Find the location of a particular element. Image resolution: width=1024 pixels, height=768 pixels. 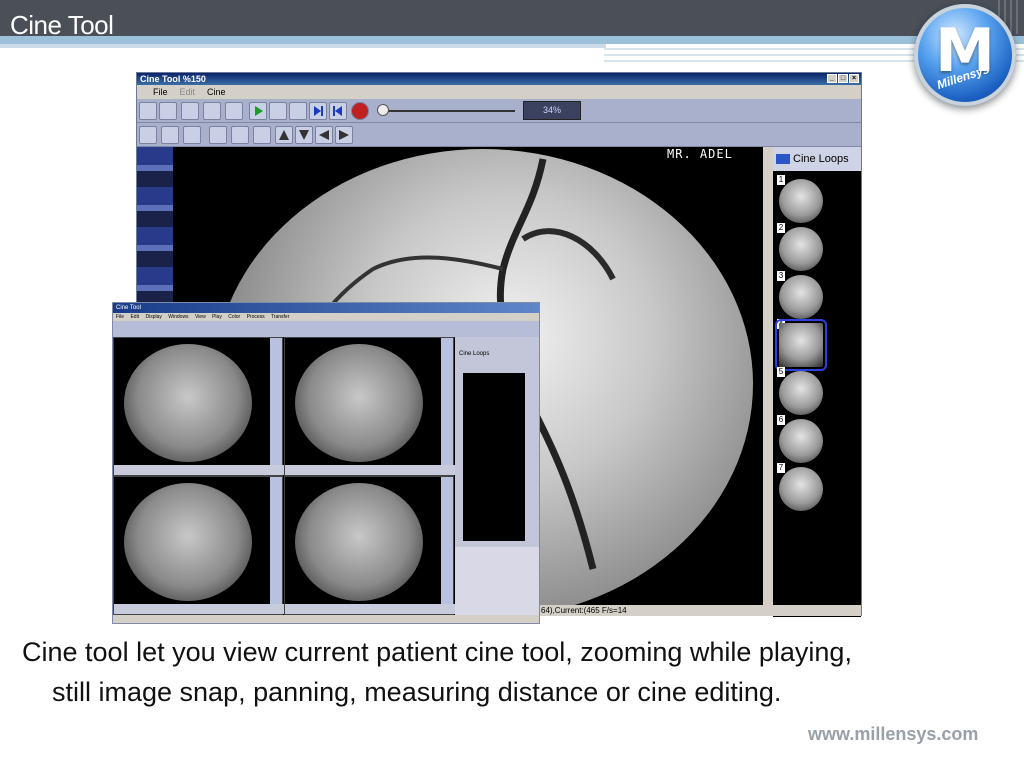

play-button is located at coordinates (258, 111).